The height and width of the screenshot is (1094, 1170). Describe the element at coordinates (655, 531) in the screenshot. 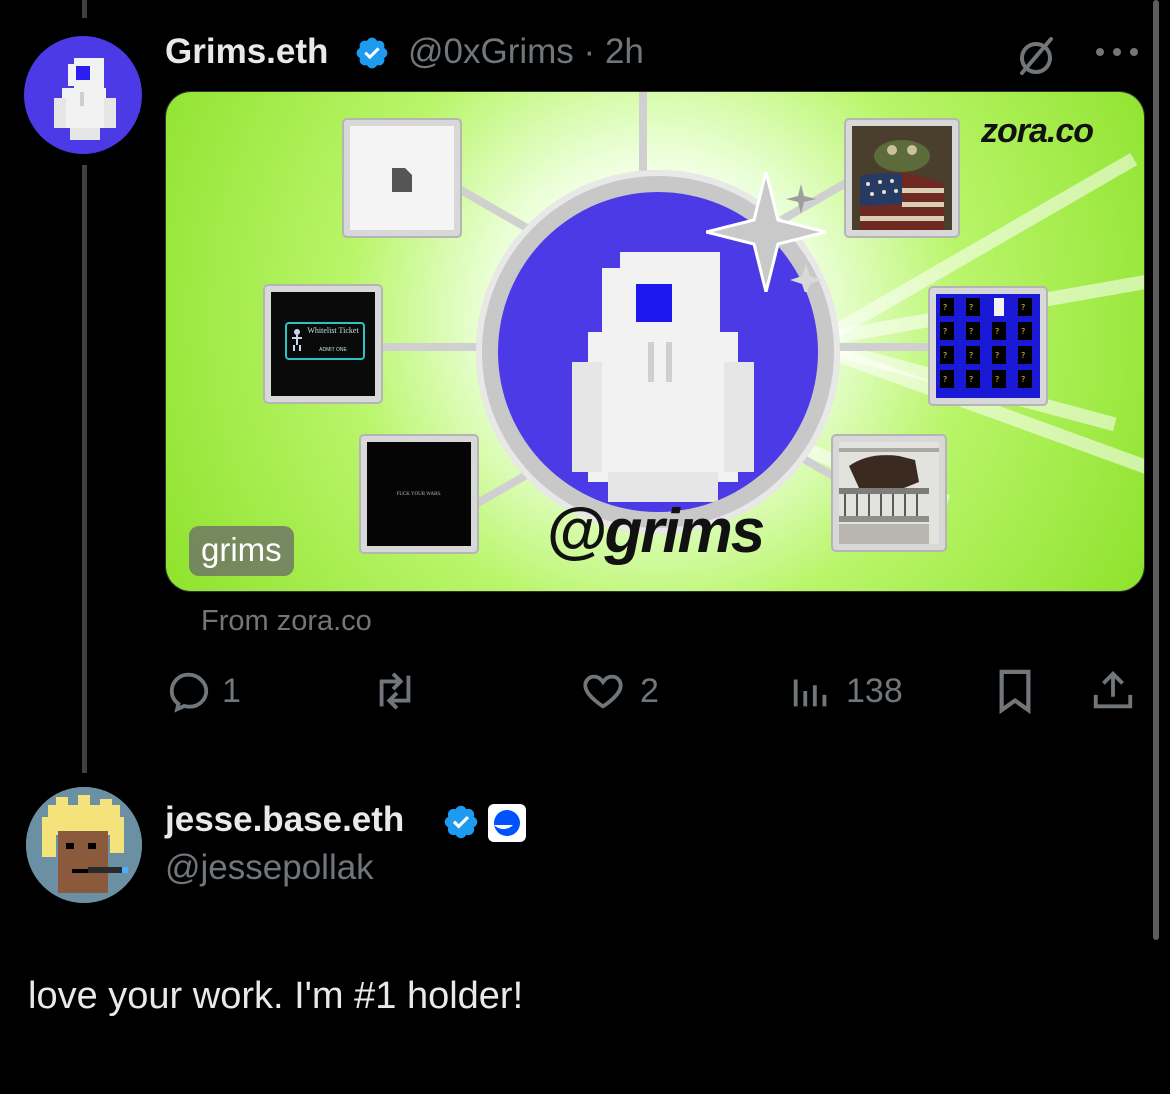

I see `card-handle-label: @grims` at that location.